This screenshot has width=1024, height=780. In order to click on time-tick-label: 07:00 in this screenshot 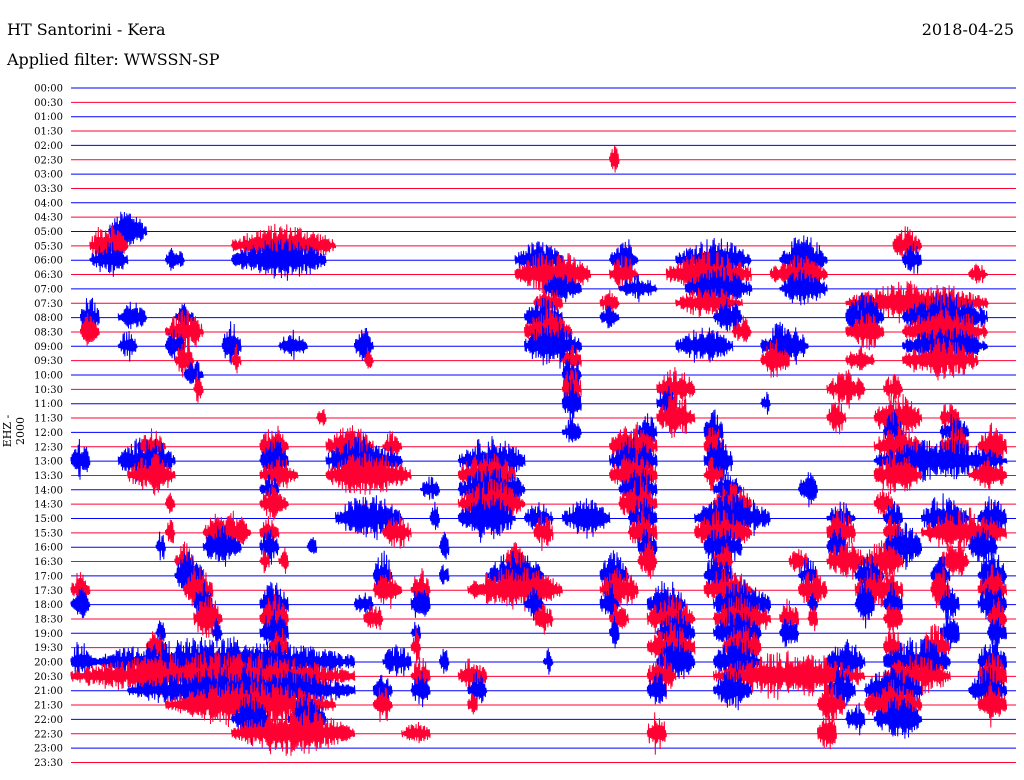, I will do `click(48, 289)`.